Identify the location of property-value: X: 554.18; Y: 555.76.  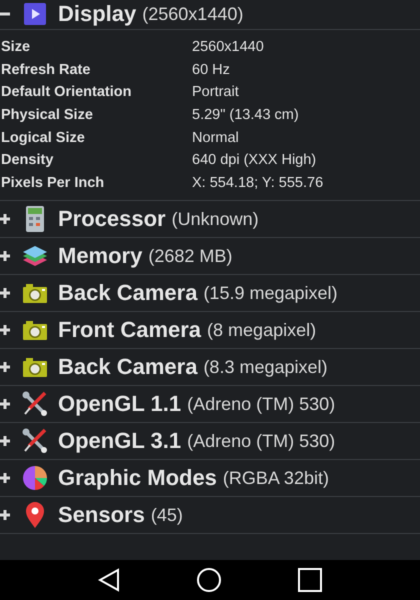
(258, 182).